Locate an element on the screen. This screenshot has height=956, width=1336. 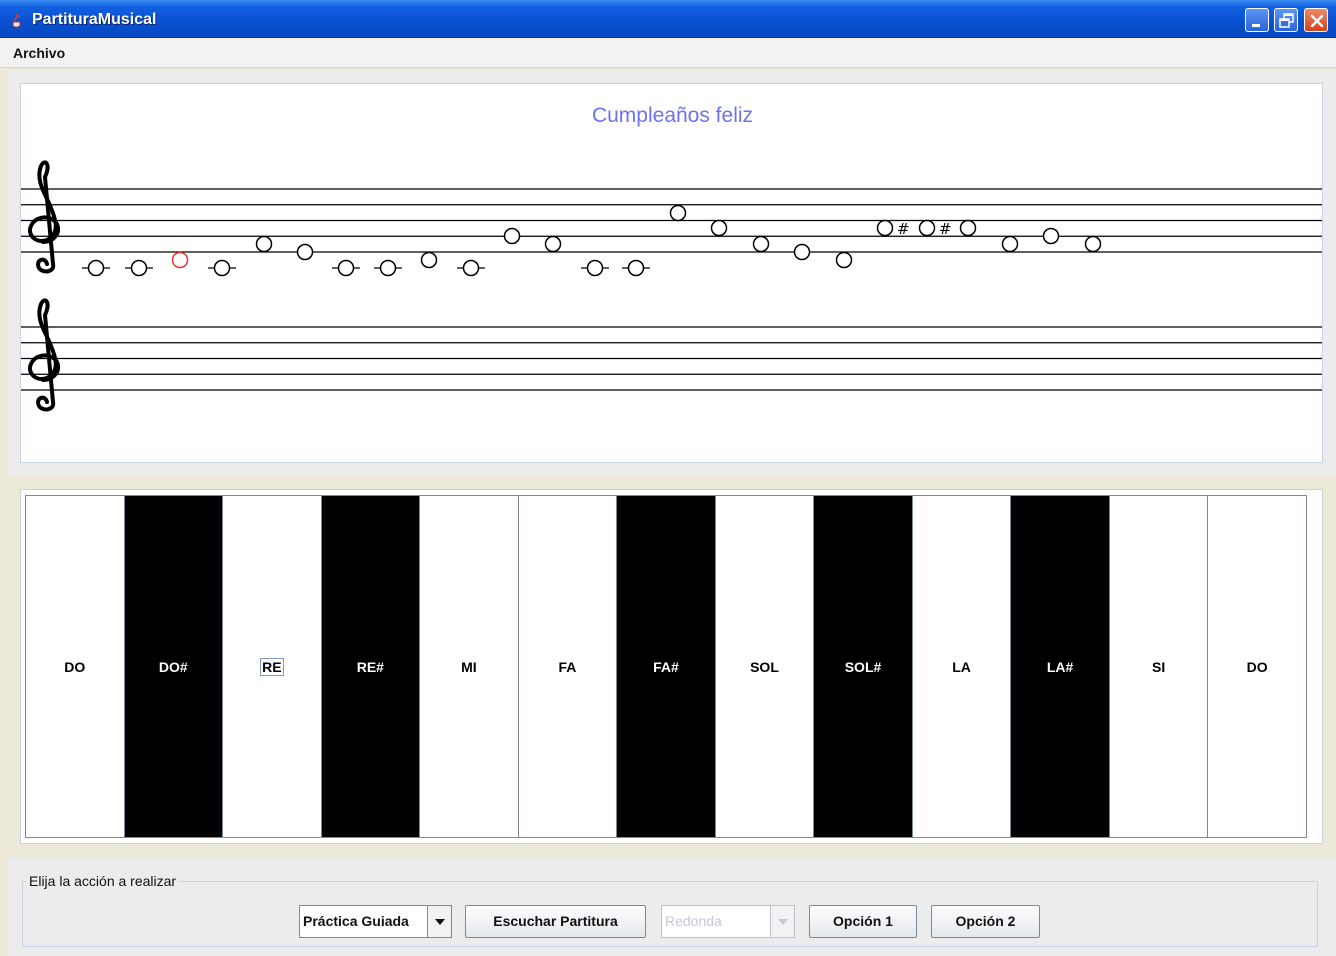
window-title: PartituraMusical is located at coordinates (94, 19).